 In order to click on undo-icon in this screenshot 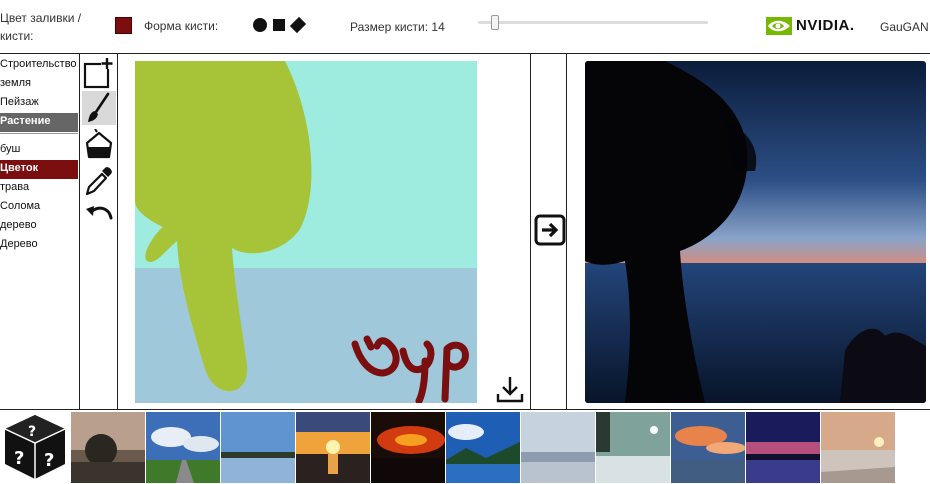, I will do `click(99, 213)`.